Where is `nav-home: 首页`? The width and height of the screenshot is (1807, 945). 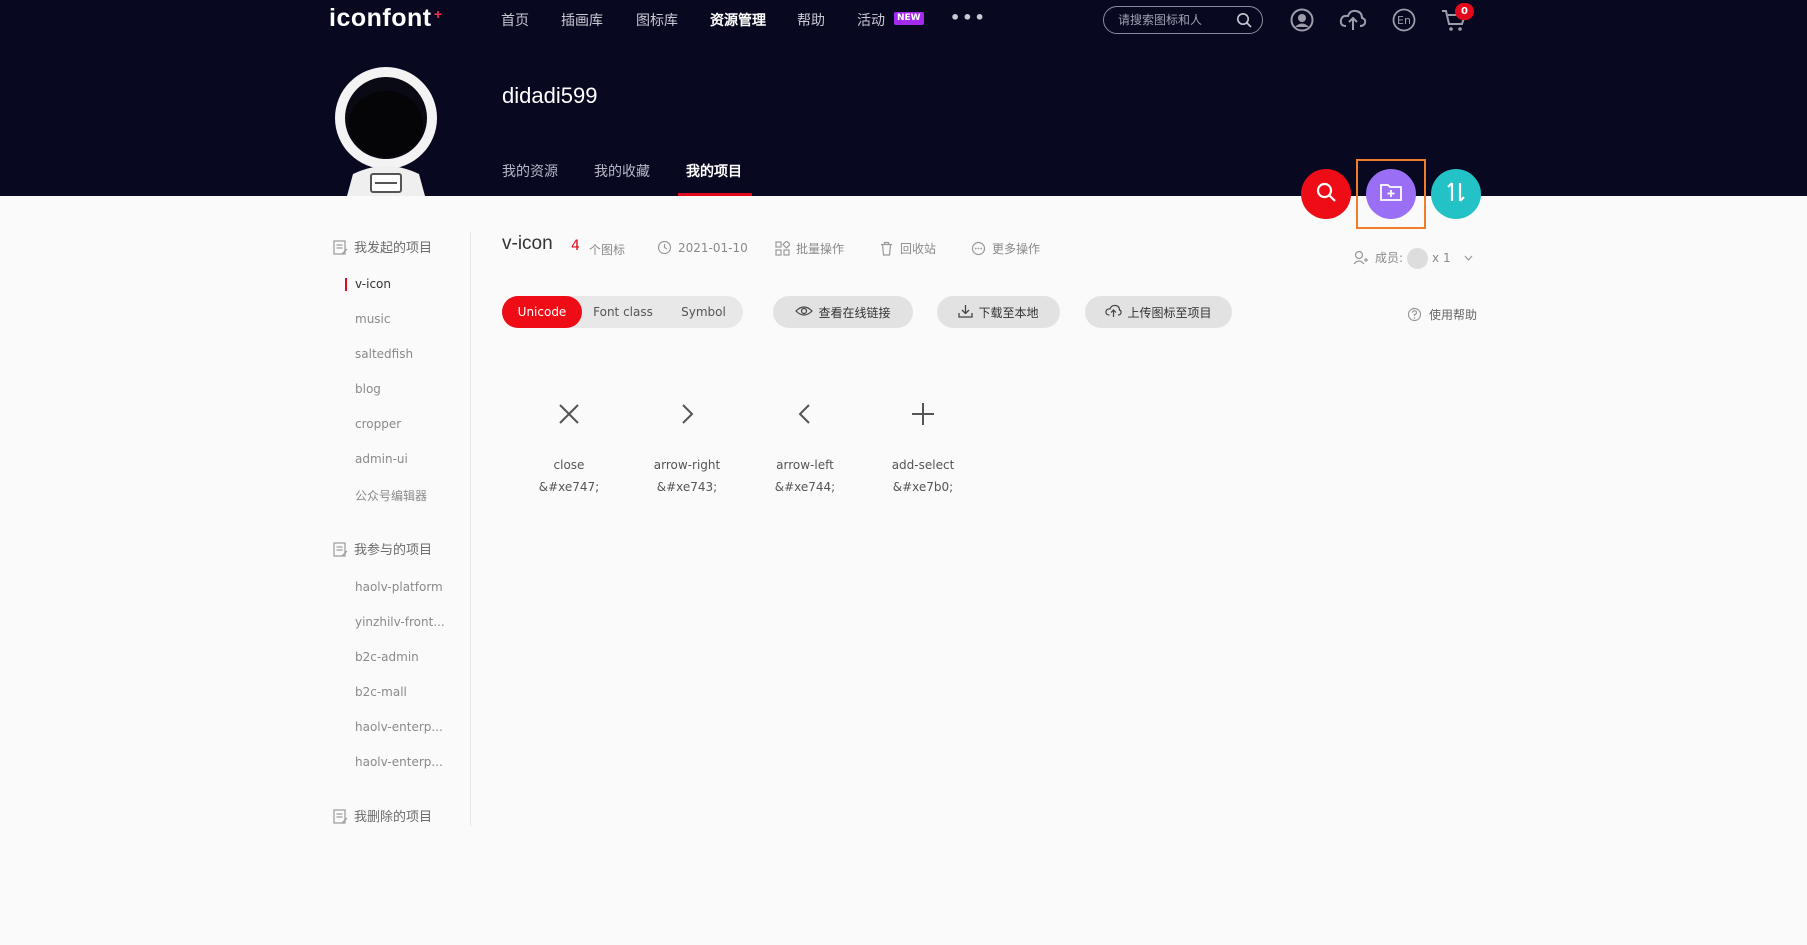
nav-home: 首页 is located at coordinates (515, 20).